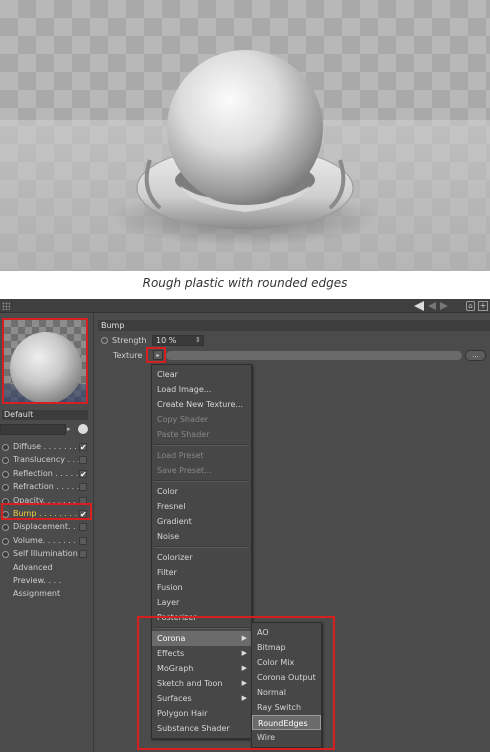  I want to click on menu-item-label: Load Preset, so click(180, 455).